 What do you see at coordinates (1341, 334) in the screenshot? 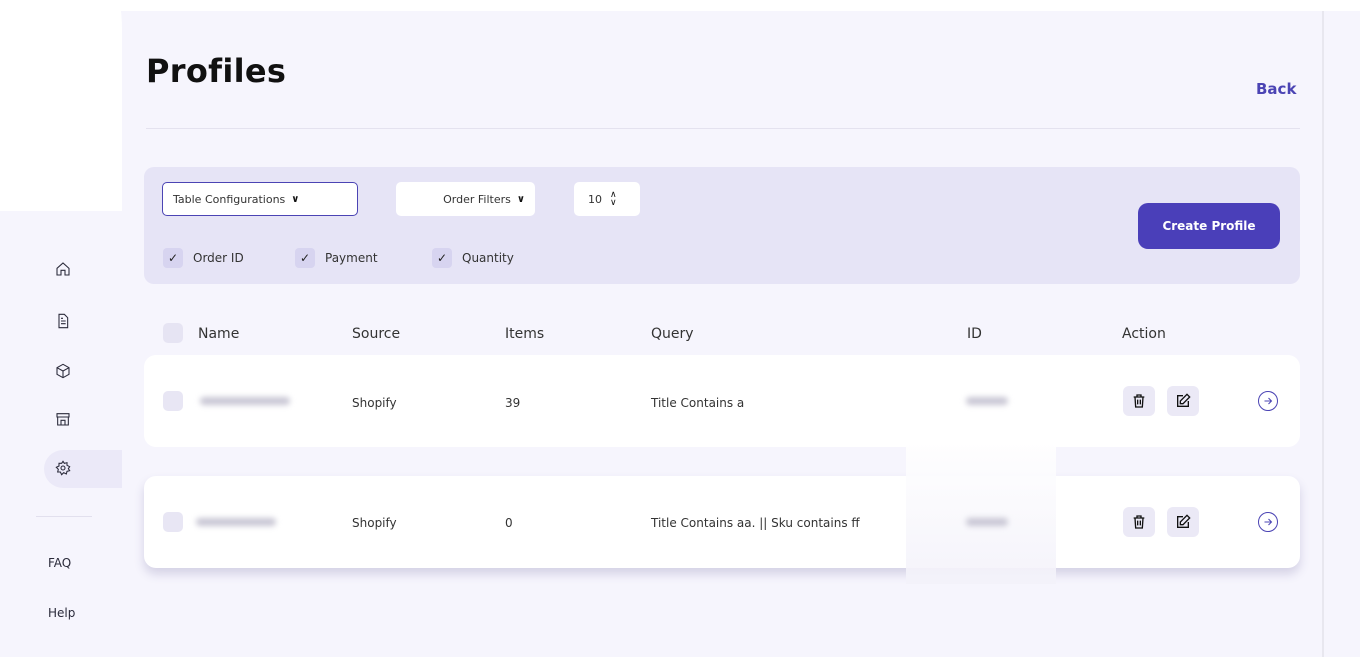
I see `right-panel` at bounding box center [1341, 334].